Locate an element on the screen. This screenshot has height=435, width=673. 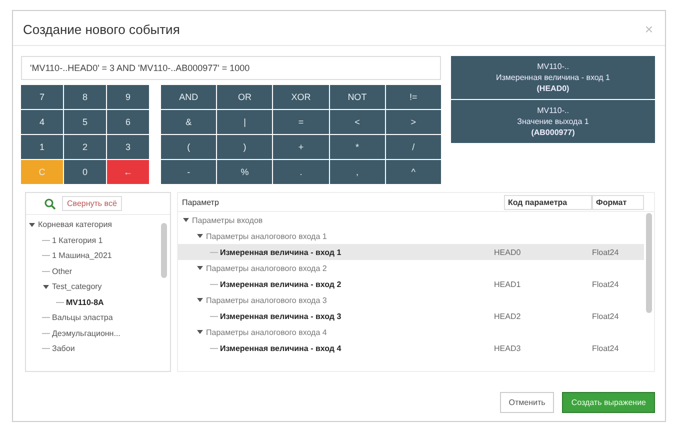
collapse-all-button: Свернуть всё is located at coordinates (92, 203).